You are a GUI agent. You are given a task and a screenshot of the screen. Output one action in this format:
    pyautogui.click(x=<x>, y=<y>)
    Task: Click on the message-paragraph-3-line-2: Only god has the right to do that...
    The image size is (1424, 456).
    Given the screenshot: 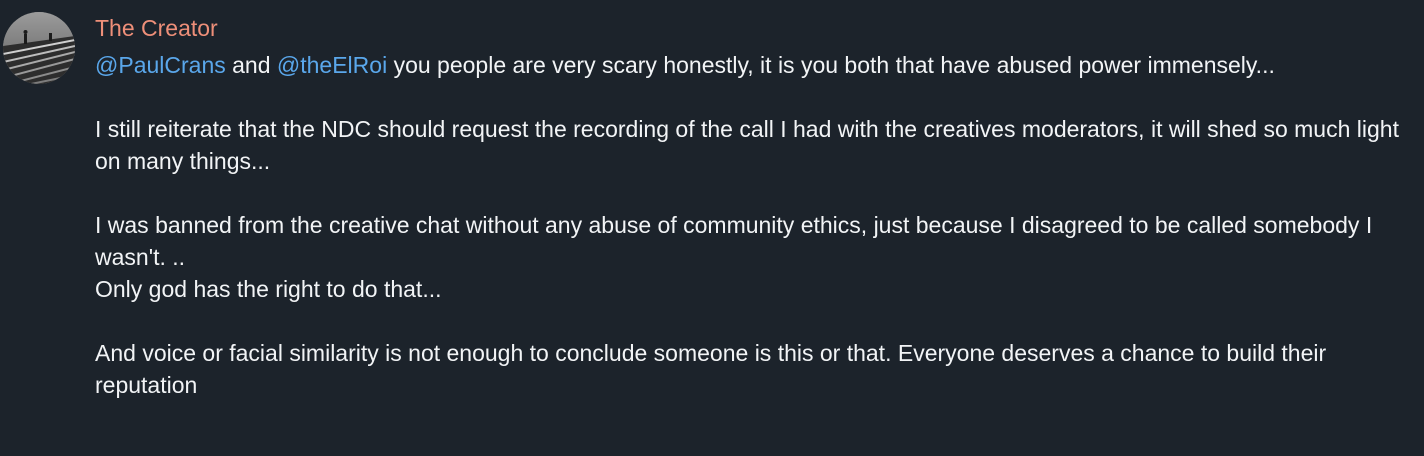 What is the action you would take?
    pyautogui.click(x=268, y=289)
    